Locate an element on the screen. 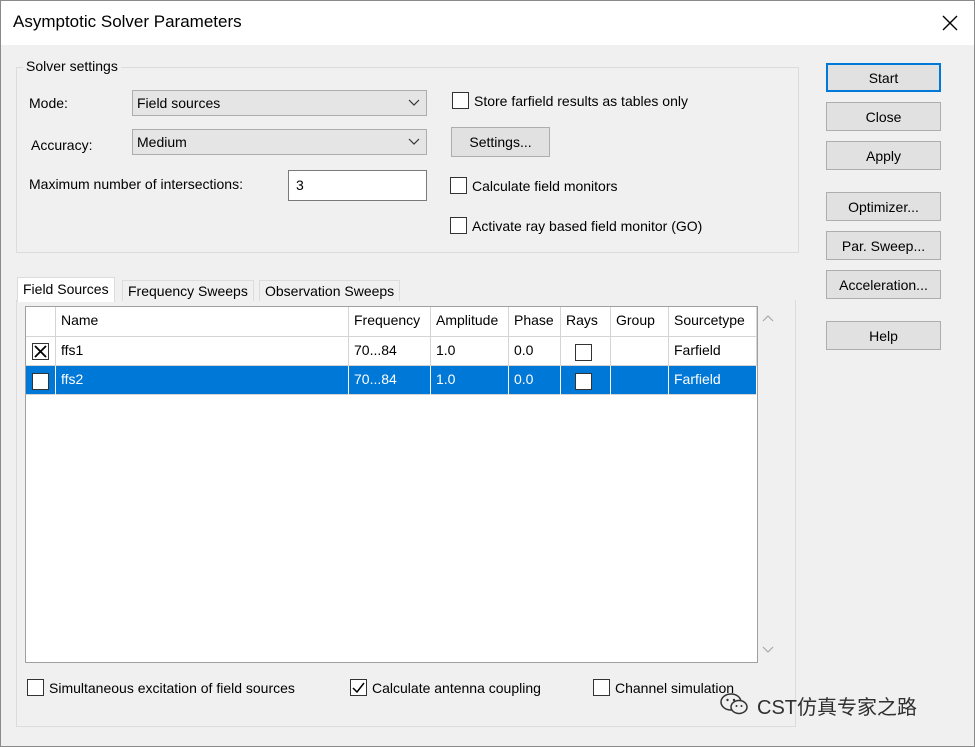  store-farfield-checkbox is located at coordinates (460, 100).